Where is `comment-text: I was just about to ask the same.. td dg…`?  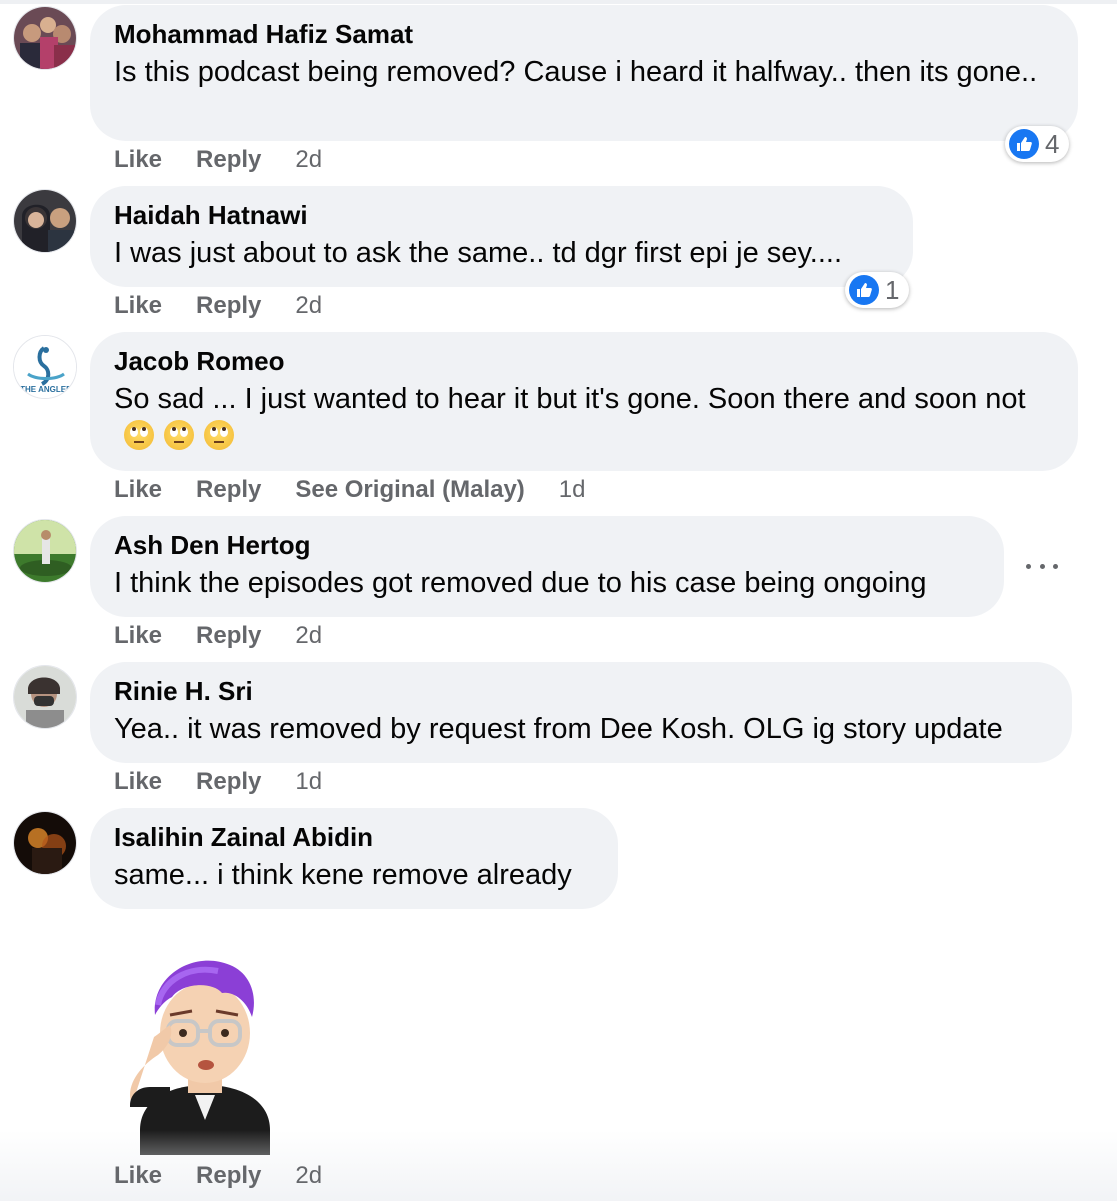 comment-text: I was just about to ask the same.. td dg… is located at coordinates (478, 253).